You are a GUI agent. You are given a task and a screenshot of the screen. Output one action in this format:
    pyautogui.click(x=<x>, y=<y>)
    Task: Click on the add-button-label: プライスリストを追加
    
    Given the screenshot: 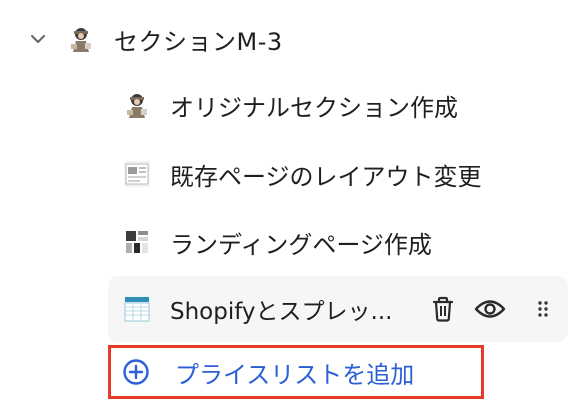 What is the action you would take?
    pyautogui.click(x=295, y=374)
    